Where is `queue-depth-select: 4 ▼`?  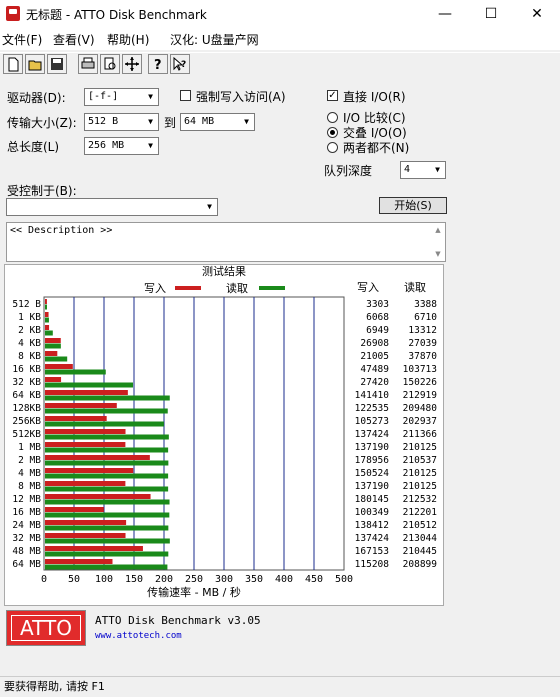
queue-depth-select: 4 ▼ is located at coordinates (423, 170).